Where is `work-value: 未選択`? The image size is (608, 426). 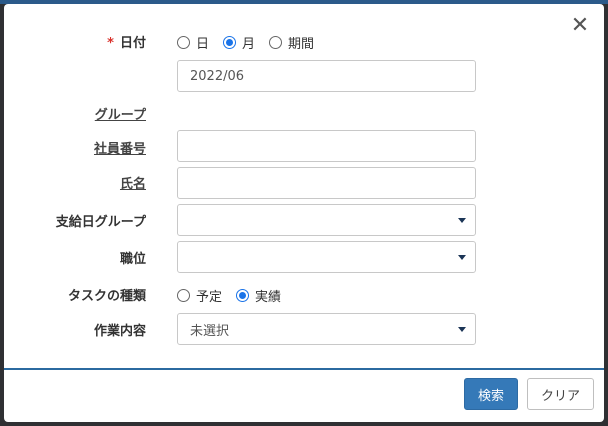
work-value: 未選択 is located at coordinates (210, 331).